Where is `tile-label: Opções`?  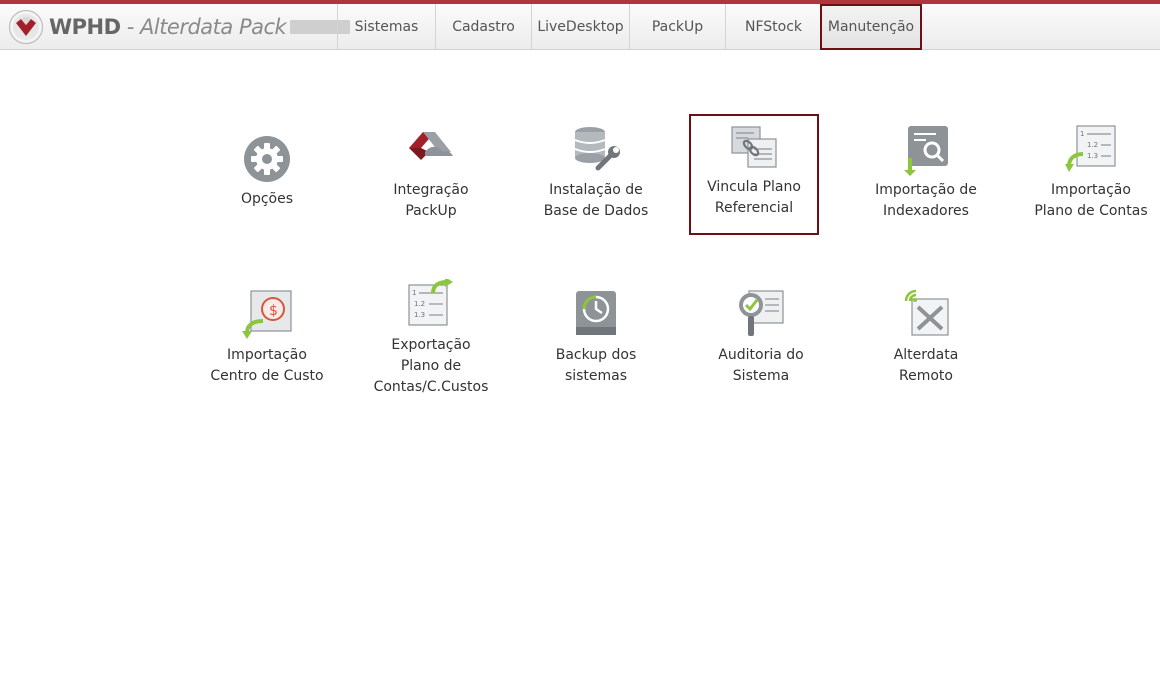
tile-label: Opções is located at coordinates (267, 199).